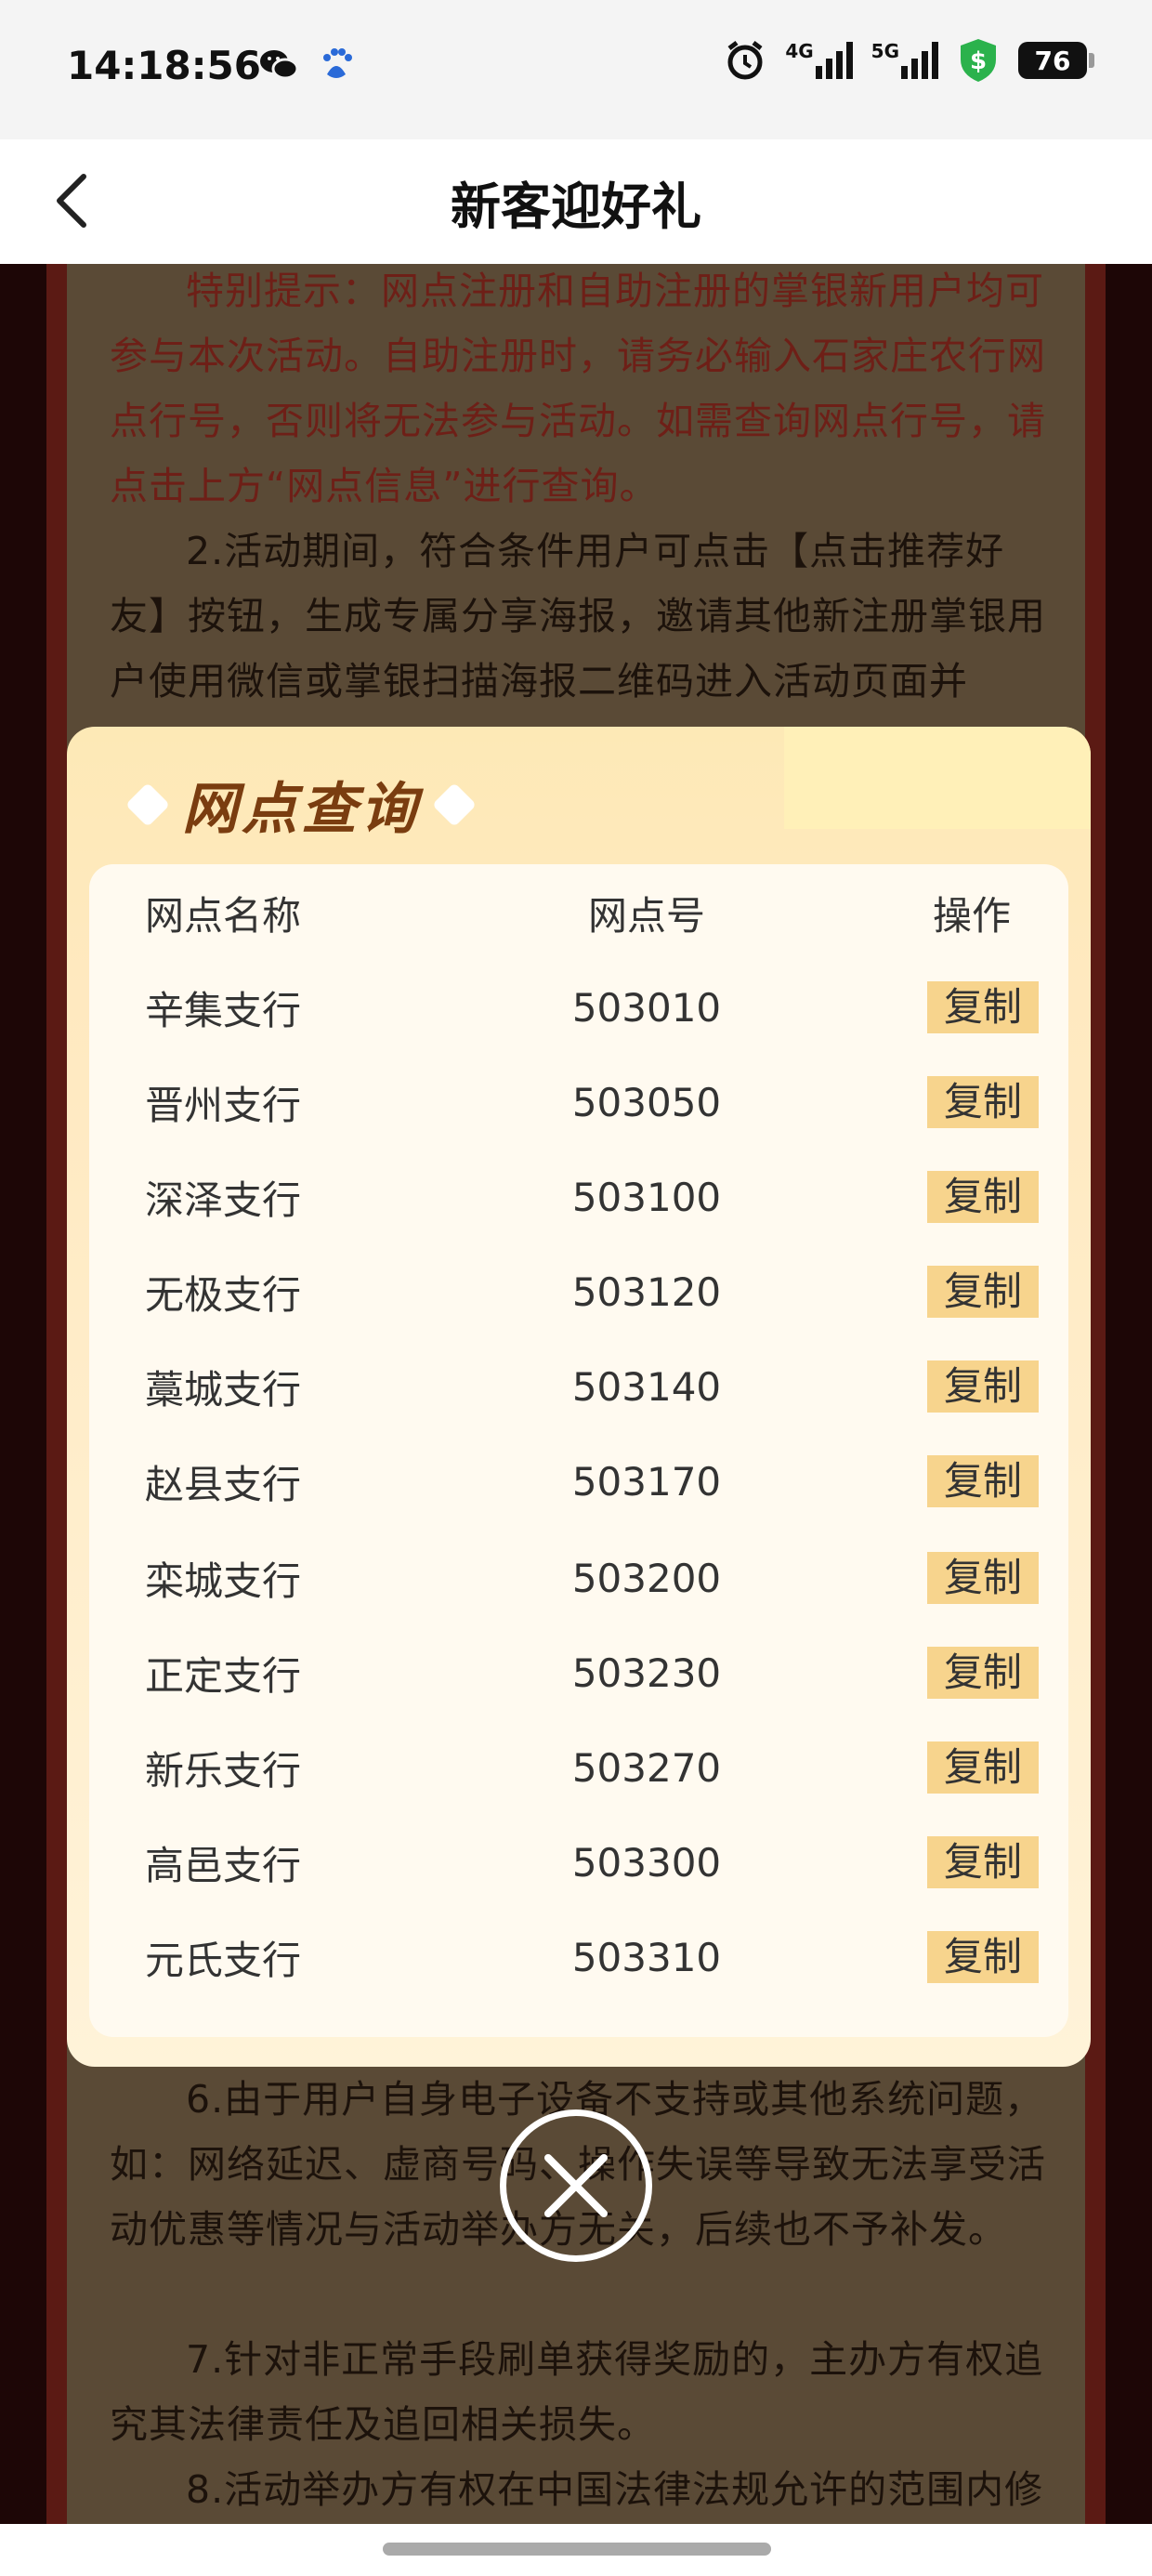 The image size is (1152, 2576). I want to click on status-left-icons, so click(305, 65).